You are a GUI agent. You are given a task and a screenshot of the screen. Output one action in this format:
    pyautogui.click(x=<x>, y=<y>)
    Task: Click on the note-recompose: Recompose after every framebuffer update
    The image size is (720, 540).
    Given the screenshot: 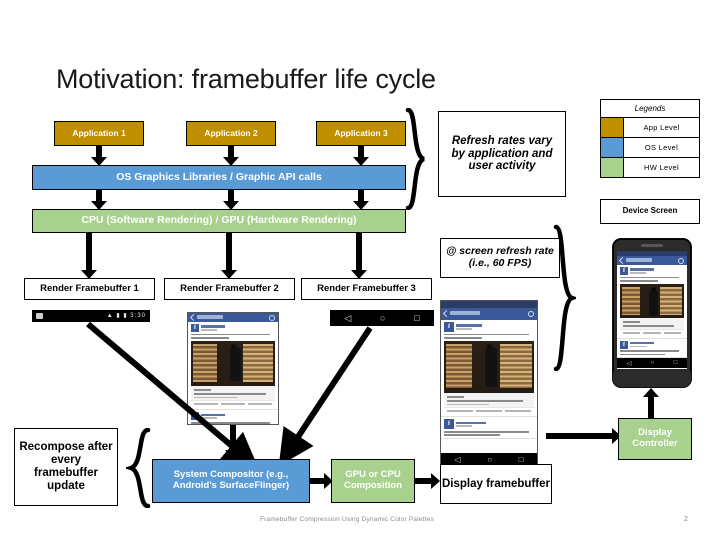 What is the action you would take?
    pyautogui.click(x=66, y=467)
    